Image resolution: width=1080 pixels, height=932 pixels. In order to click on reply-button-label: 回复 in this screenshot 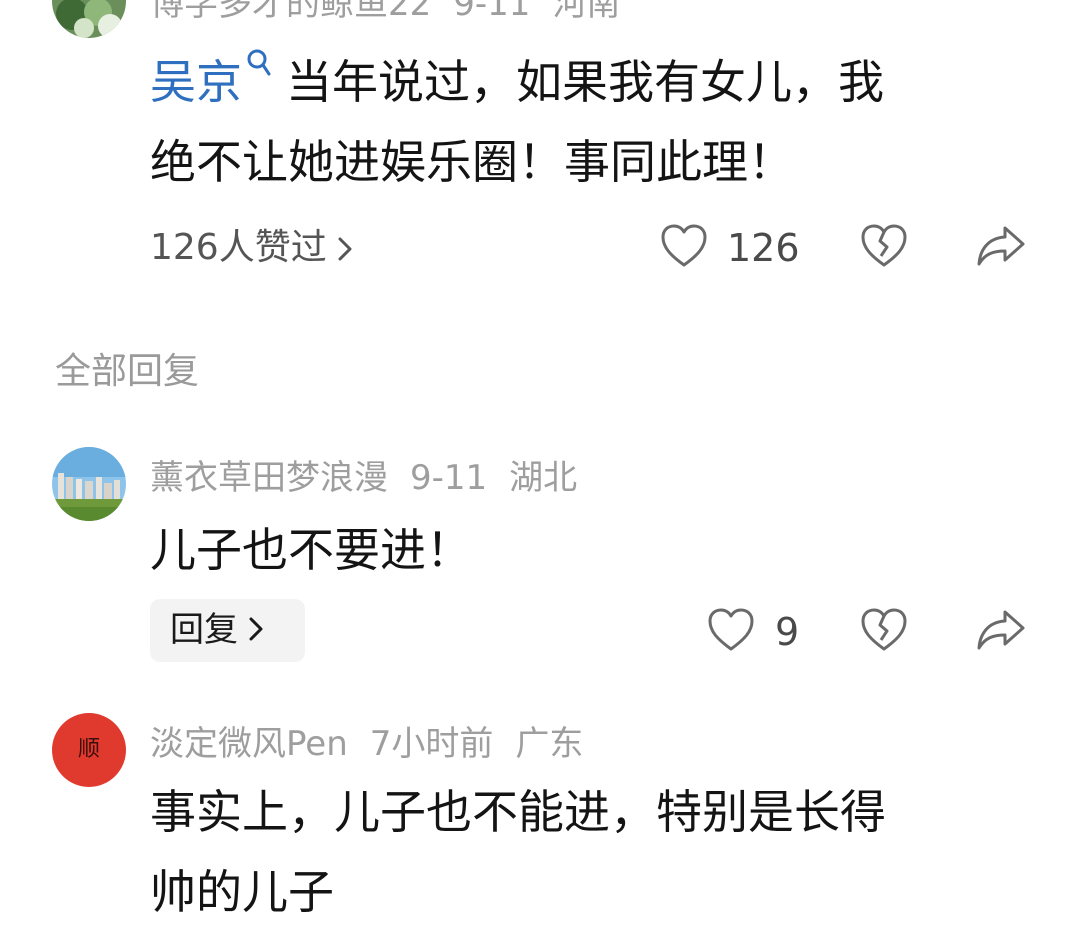, I will do `click(204, 630)`.